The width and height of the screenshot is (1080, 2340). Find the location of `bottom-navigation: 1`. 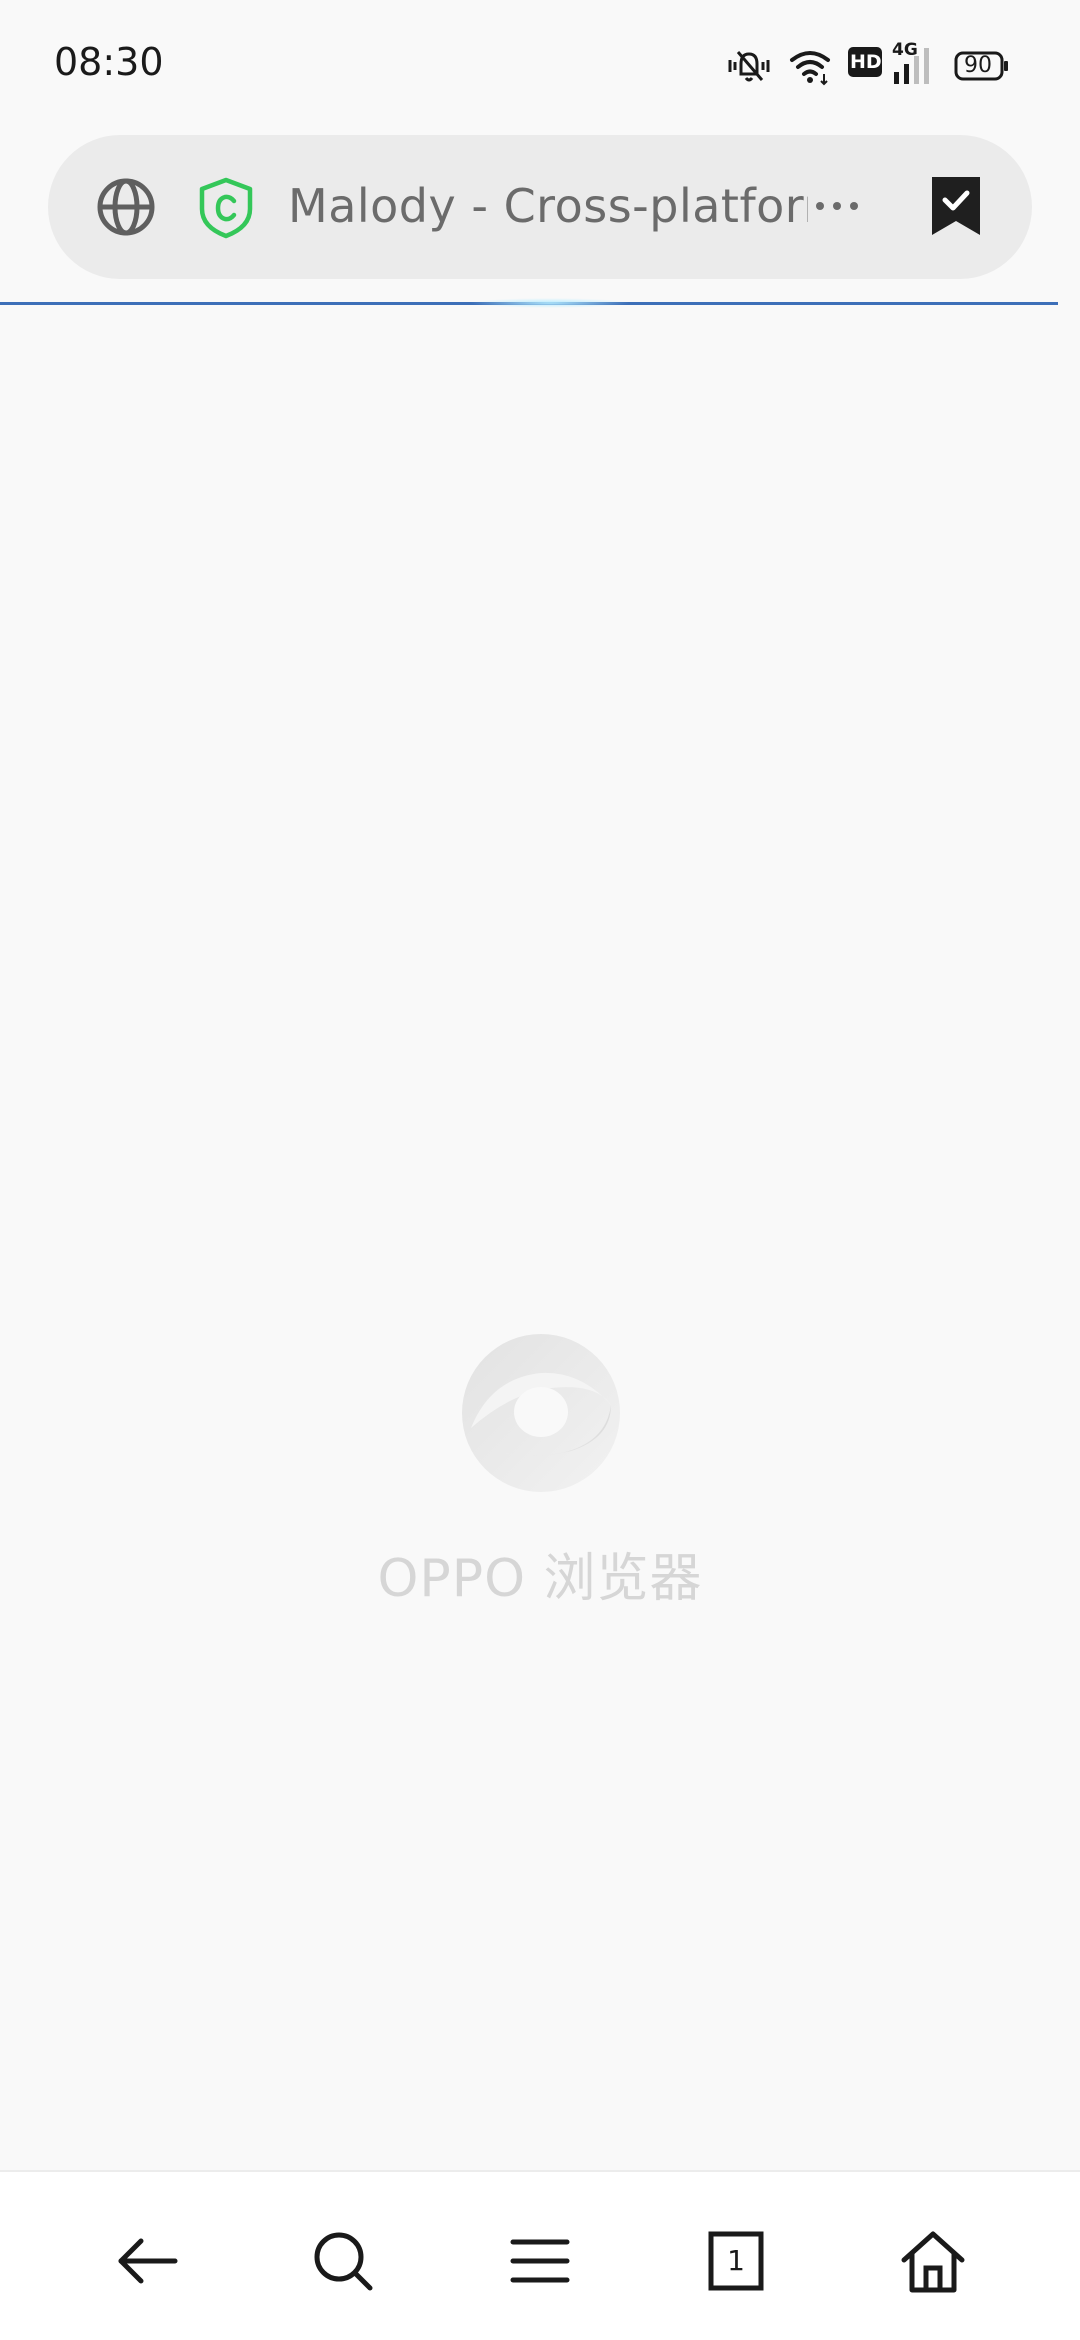

bottom-navigation: 1 is located at coordinates (540, 2255).